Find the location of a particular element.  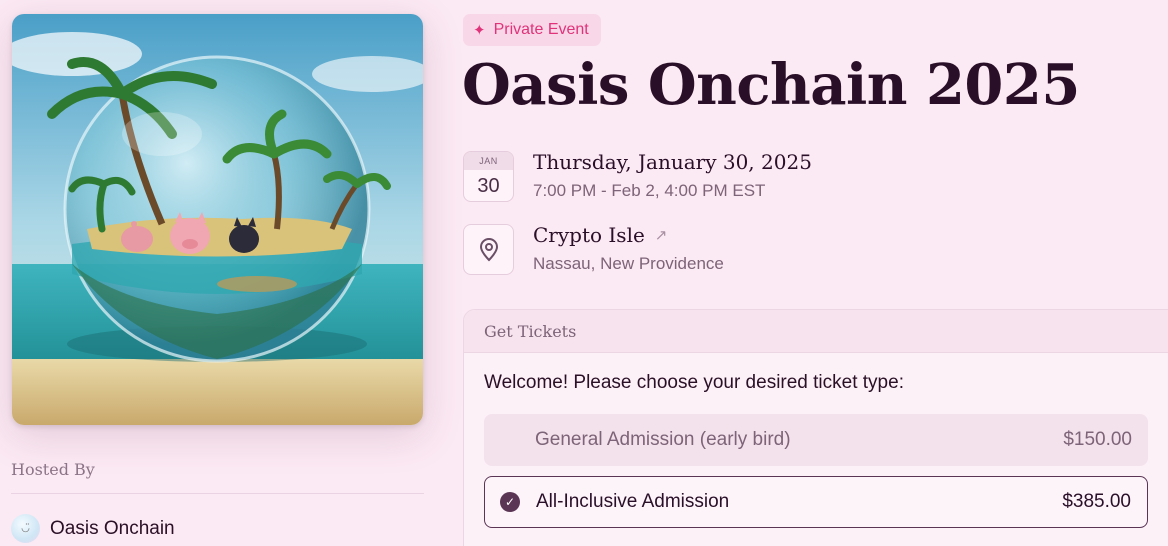

private-event-badge: ✦ Private Event is located at coordinates (532, 30).